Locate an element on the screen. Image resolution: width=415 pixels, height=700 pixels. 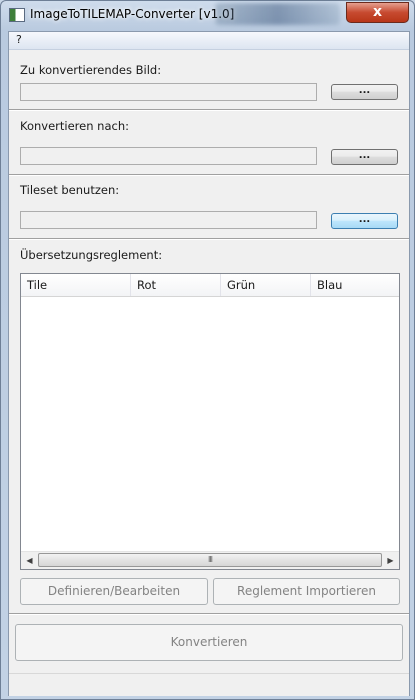
input-image-label: Zu konvertierendes Bild: is located at coordinates (91, 70).